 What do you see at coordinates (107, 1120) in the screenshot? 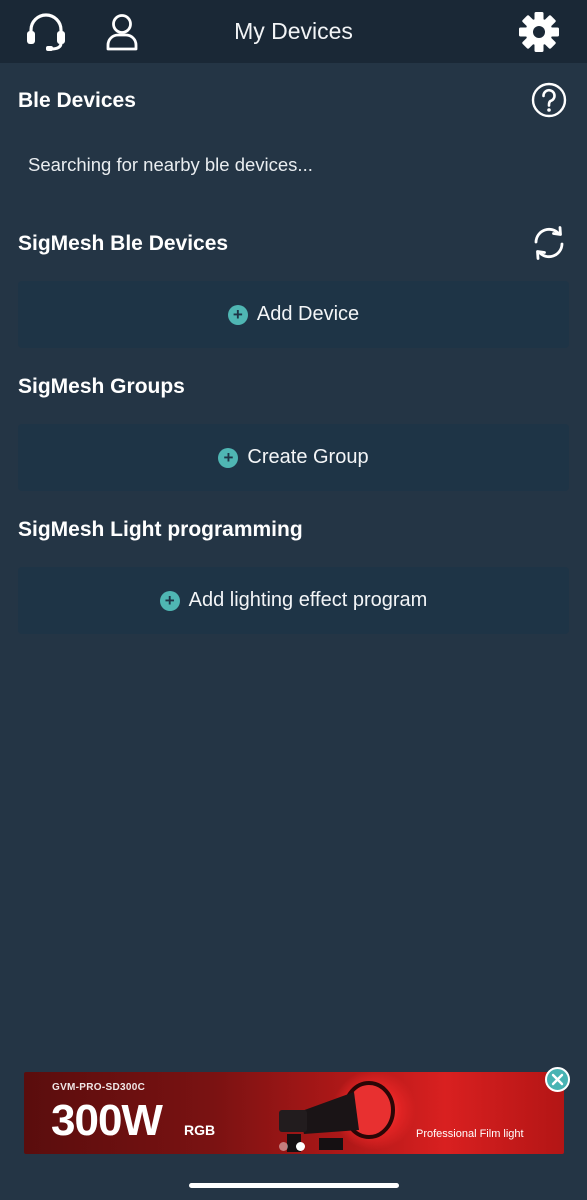
I see `ad-power: 300W` at bounding box center [107, 1120].